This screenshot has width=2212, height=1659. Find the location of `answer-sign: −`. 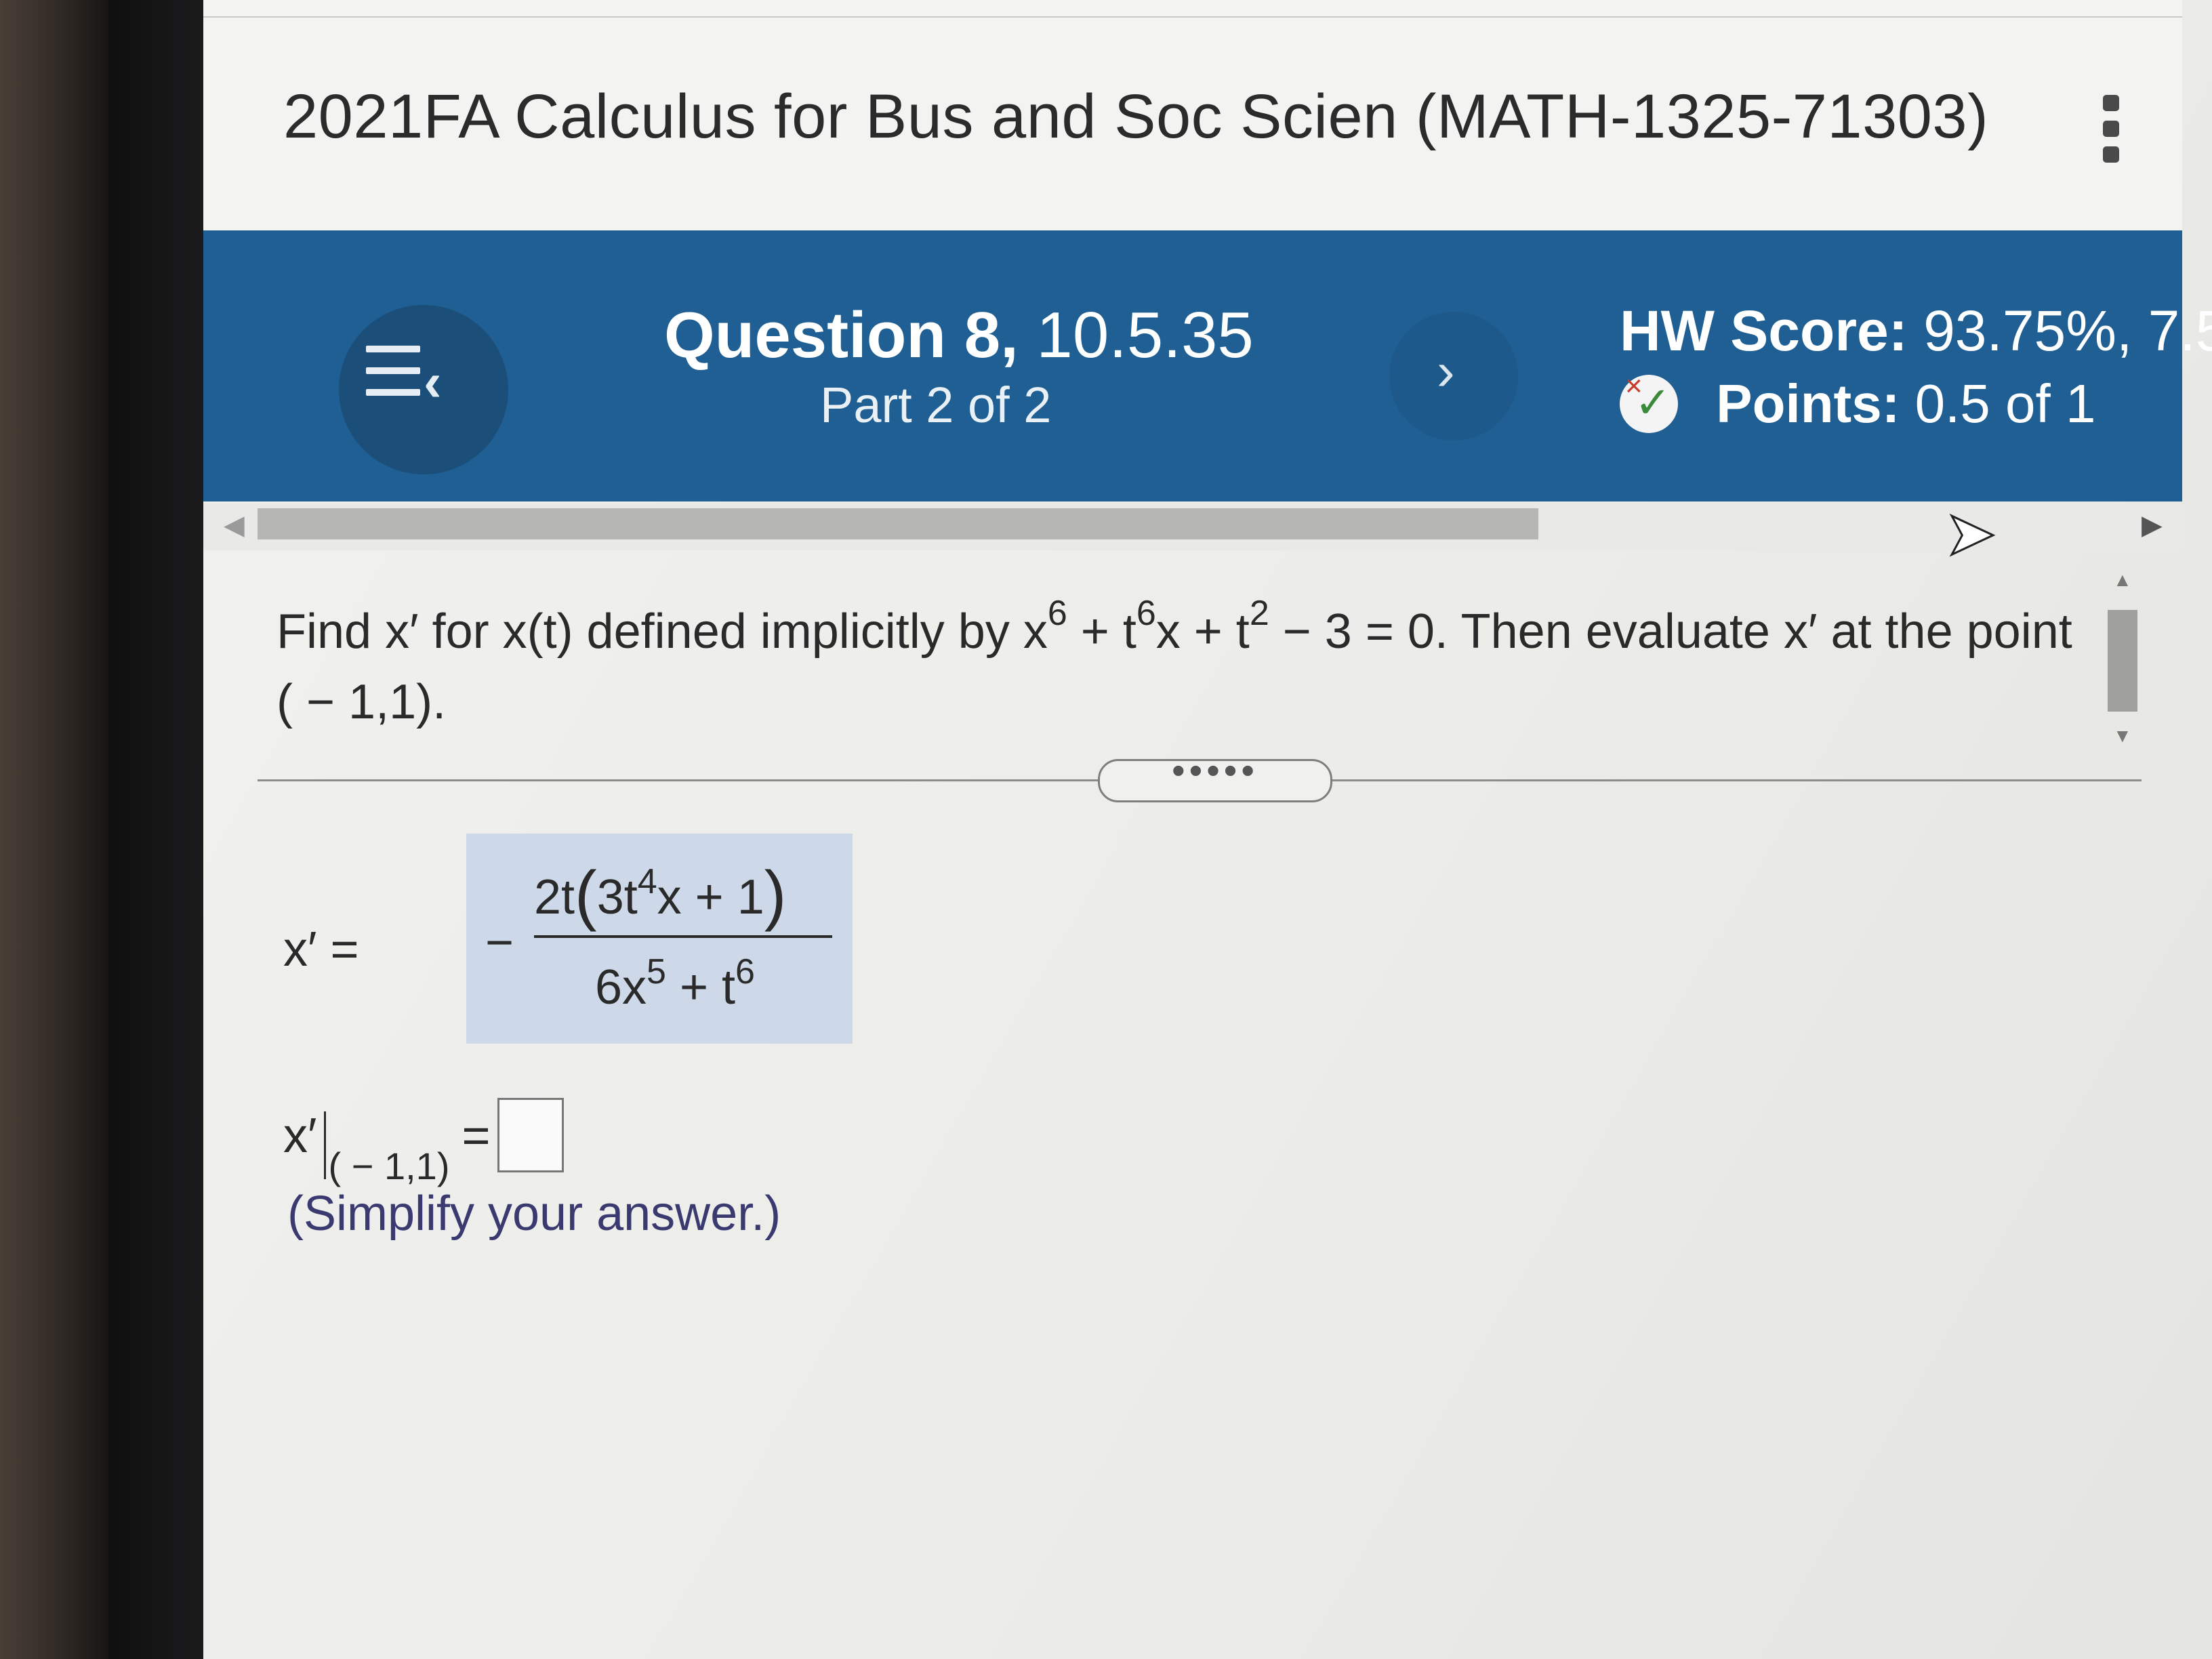

answer-sign: − is located at coordinates (500, 943).